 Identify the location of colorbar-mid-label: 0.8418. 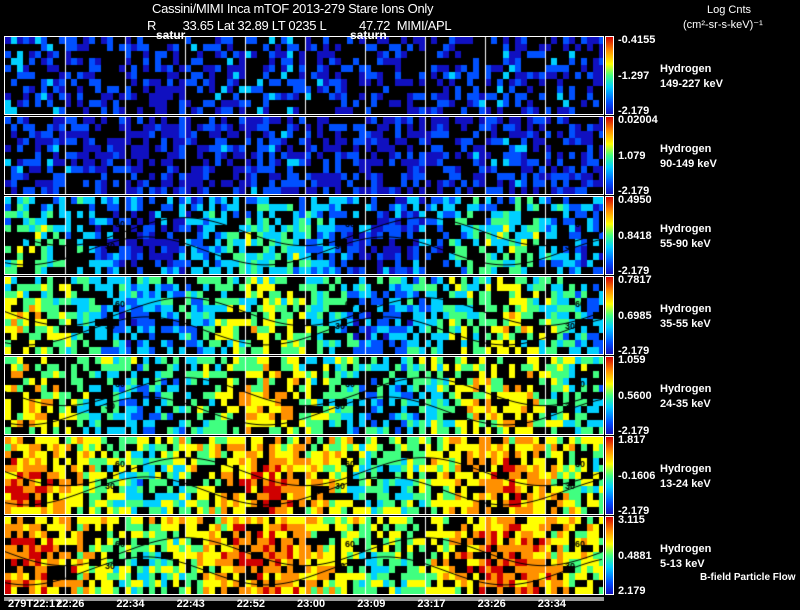
(635, 236).